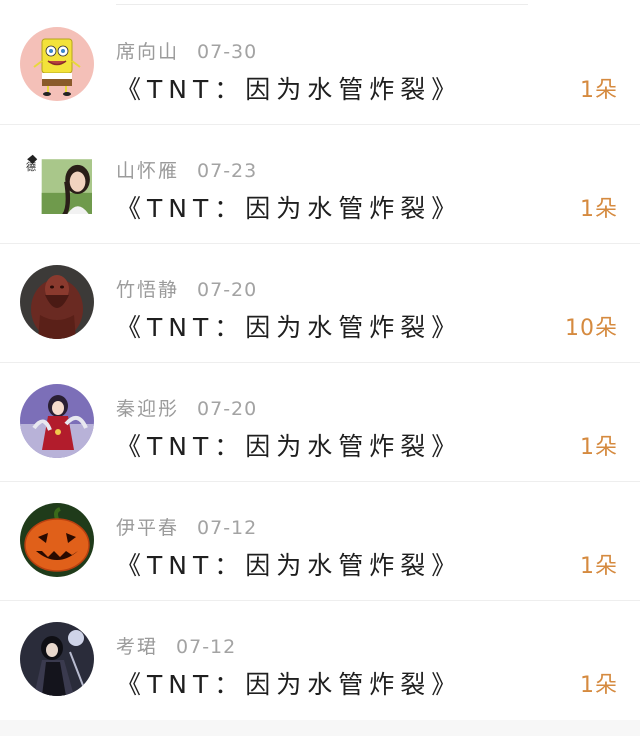 The image size is (640, 736). What do you see at coordinates (57, 659) in the screenshot?
I see `anime-warrior-avatar-icon` at bounding box center [57, 659].